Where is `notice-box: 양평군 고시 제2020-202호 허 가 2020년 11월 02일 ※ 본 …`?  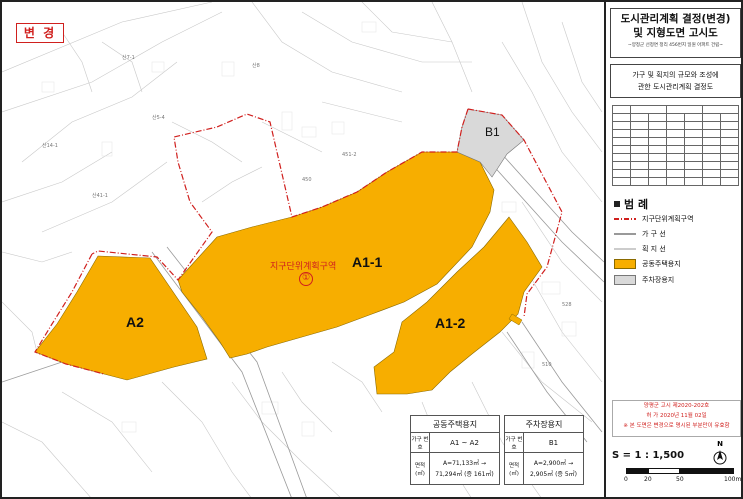 notice-box: 양평군 고시 제2020-202호 허 가 2020년 11월 02일 ※ 본 … is located at coordinates (676, 418).